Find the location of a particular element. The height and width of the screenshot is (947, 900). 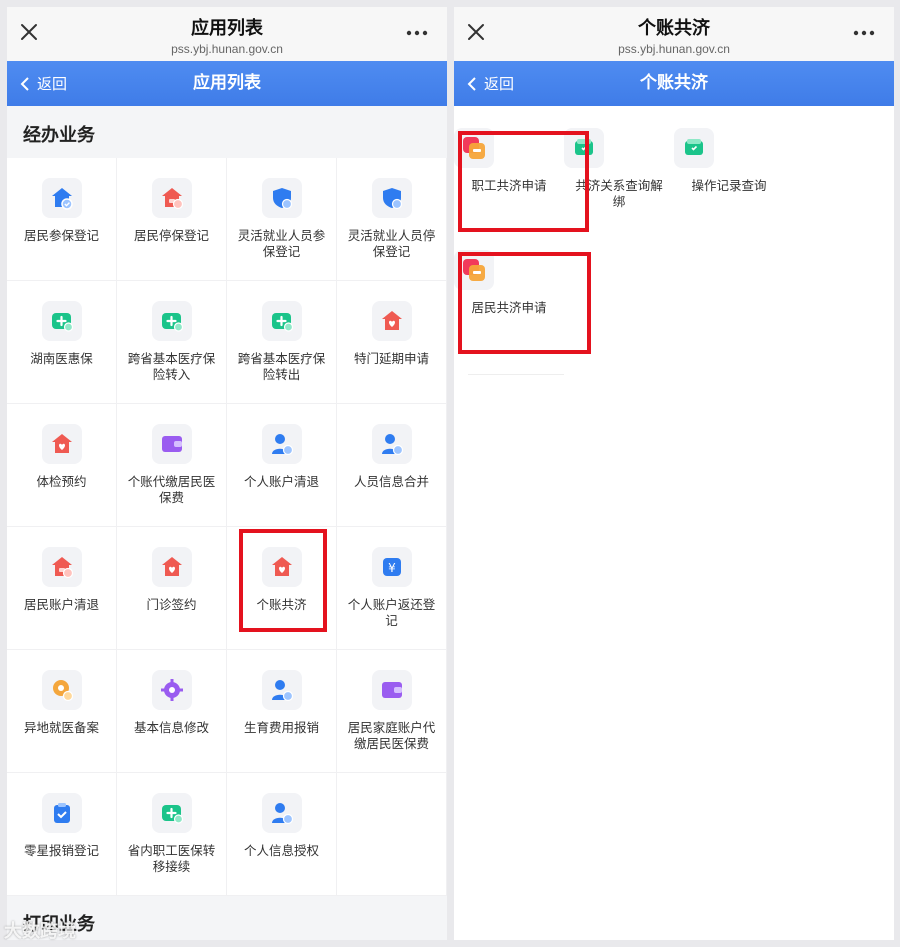

app-tile: 湖南医惠保 is located at coordinates (62, 342).